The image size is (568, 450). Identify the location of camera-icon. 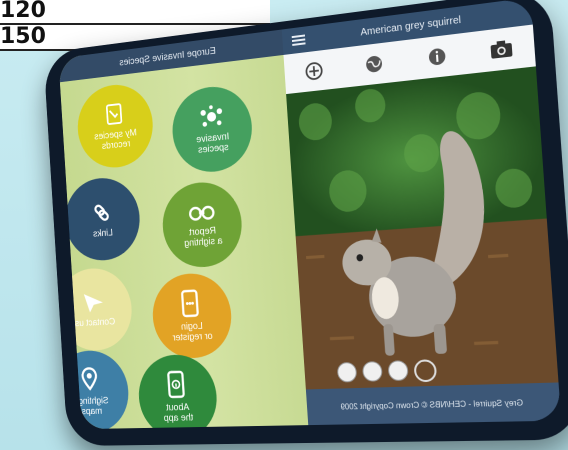
(501, 49).